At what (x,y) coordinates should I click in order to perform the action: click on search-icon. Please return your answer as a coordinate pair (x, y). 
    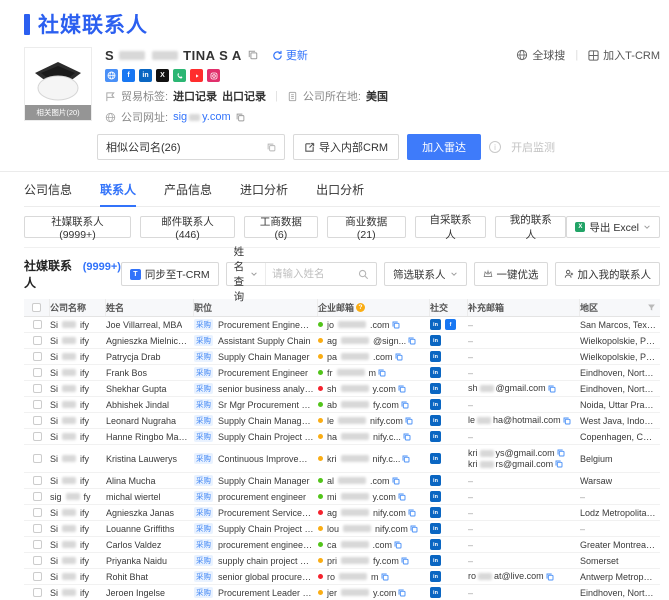
    Looking at the image, I should click on (367, 274).